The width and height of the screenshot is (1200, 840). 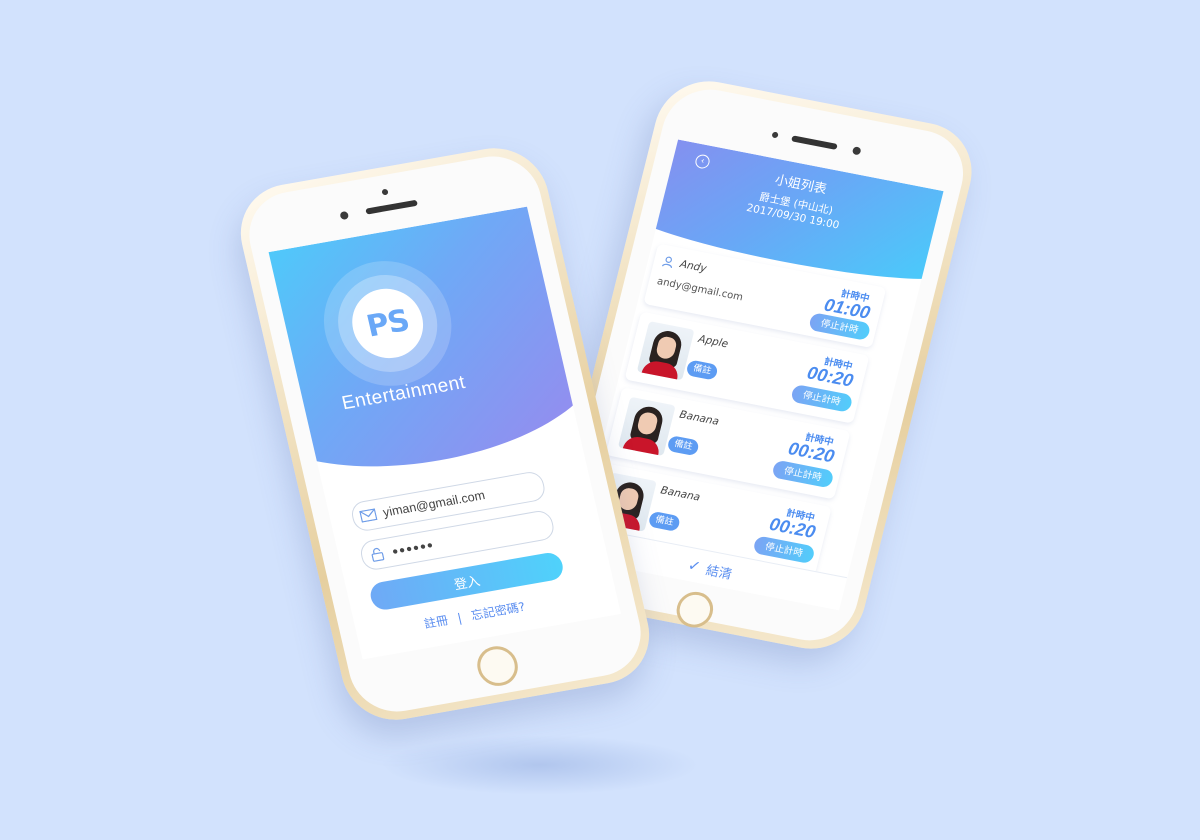 What do you see at coordinates (434, 504) in the screenshot?
I see `email-value: yiman@gmail.com` at bounding box center [434, 504].